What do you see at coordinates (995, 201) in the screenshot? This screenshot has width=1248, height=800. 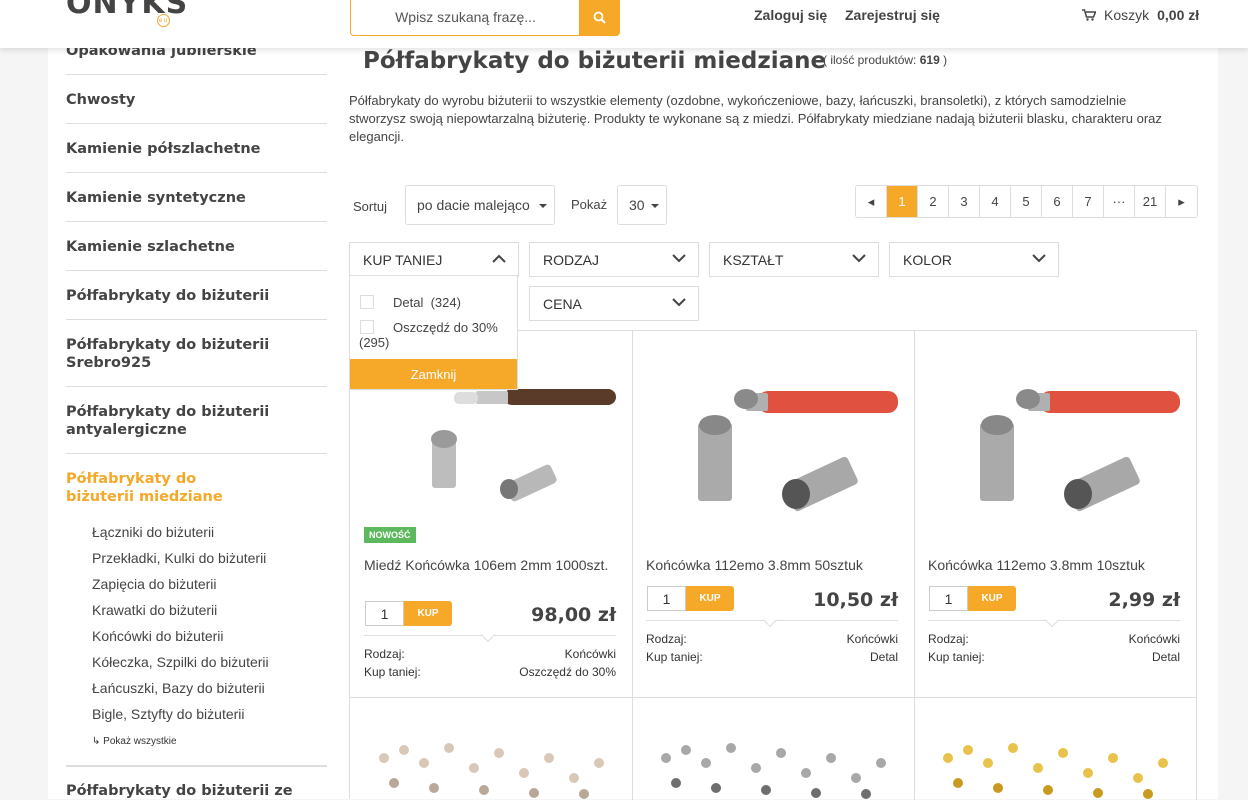 I see `page-4: 4` at bounding box center [995, 201].